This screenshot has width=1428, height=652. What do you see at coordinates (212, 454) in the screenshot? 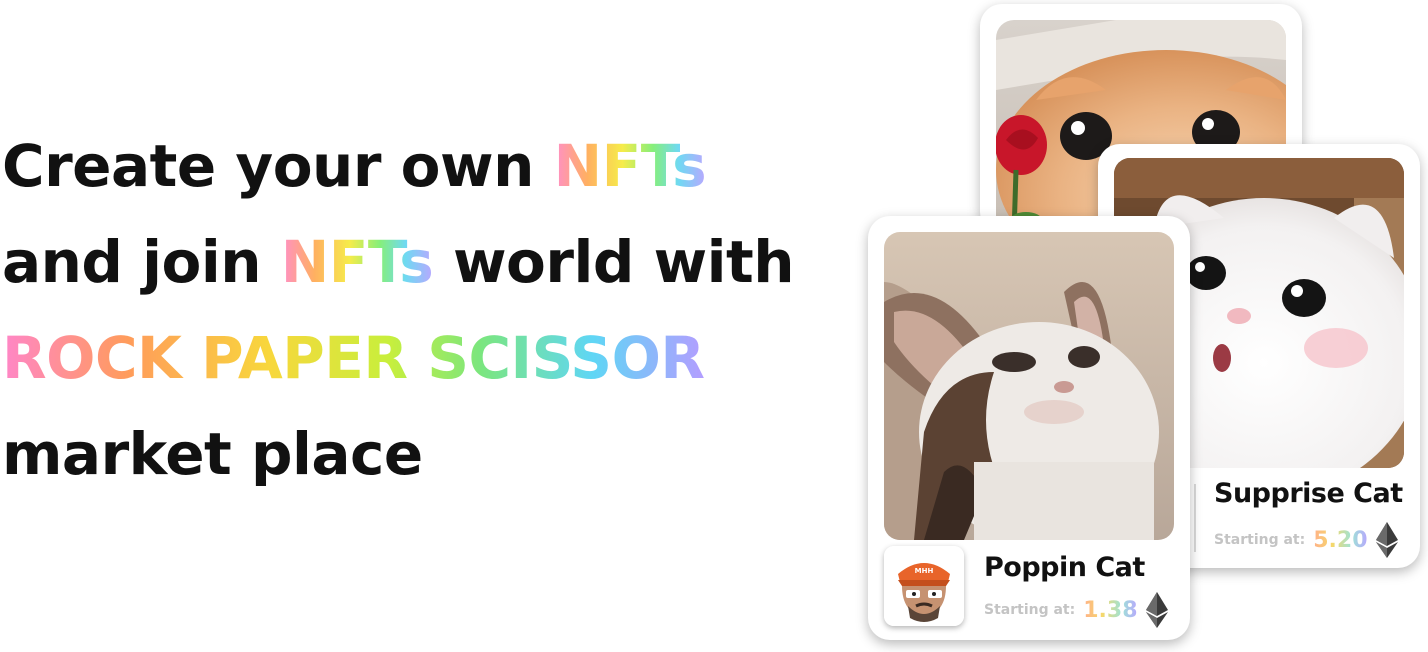
I see `headline-line-4: market place` at bounding box center [212, 454].